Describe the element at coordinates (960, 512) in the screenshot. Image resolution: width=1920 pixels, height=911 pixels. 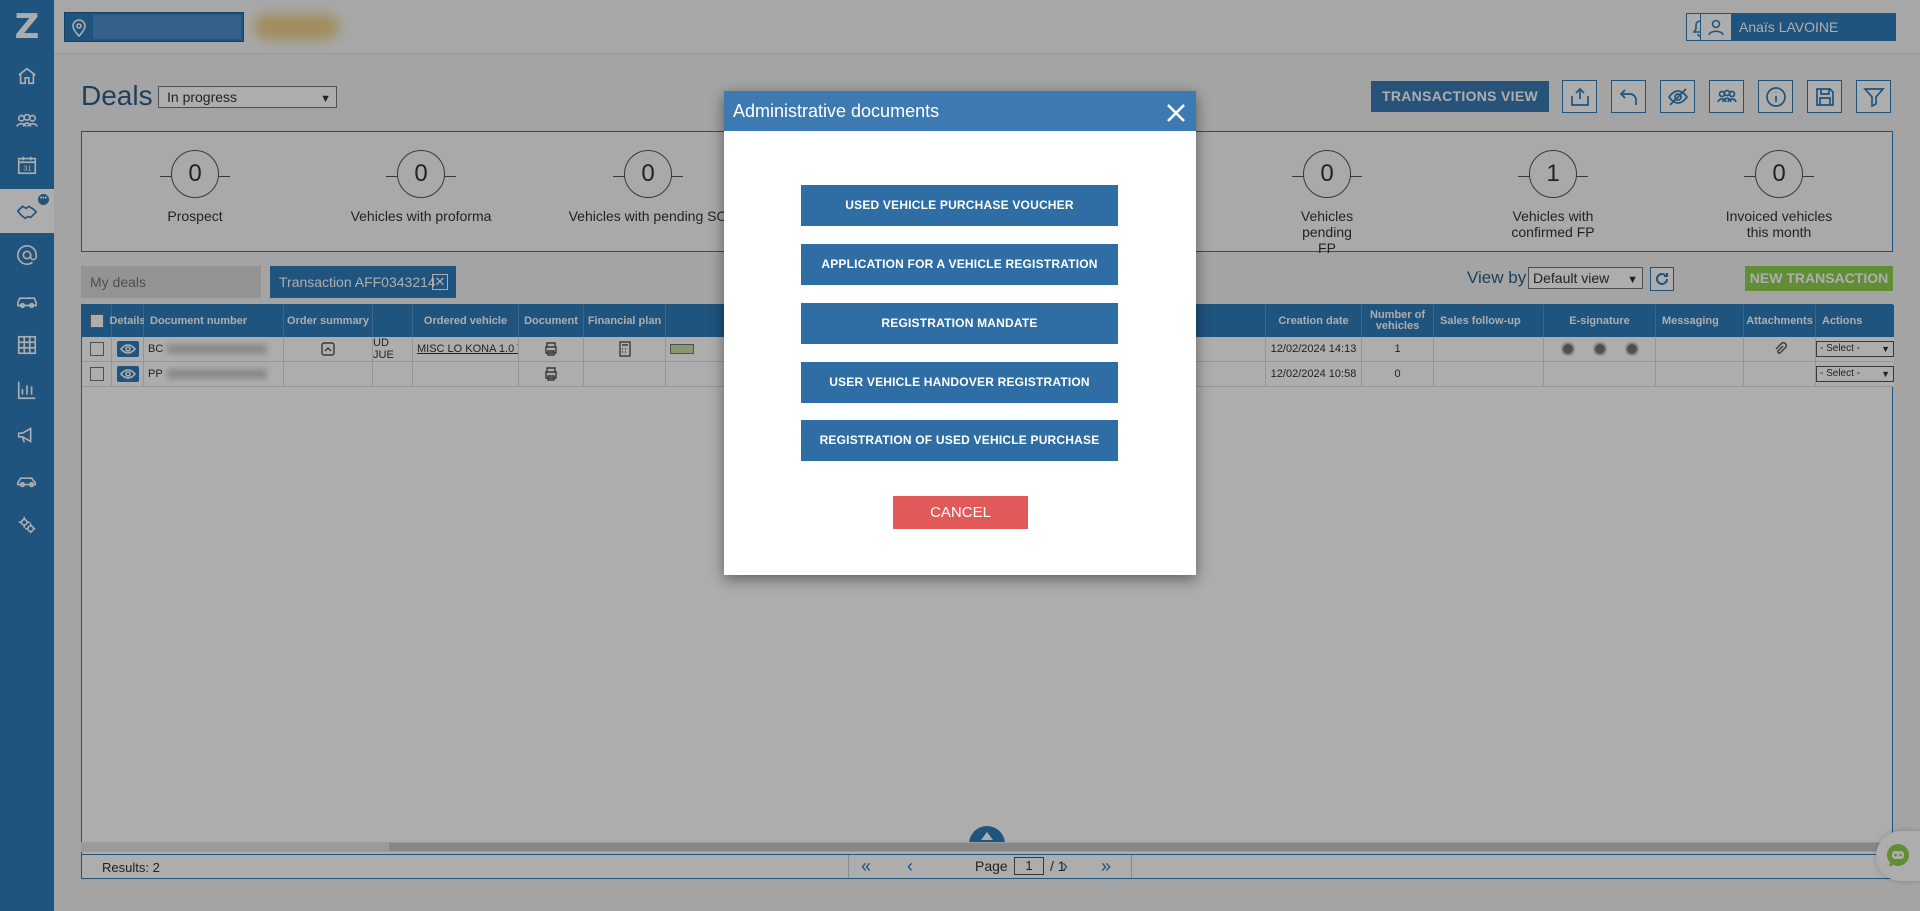
I see `cancel-button: CANCEL` at that location.